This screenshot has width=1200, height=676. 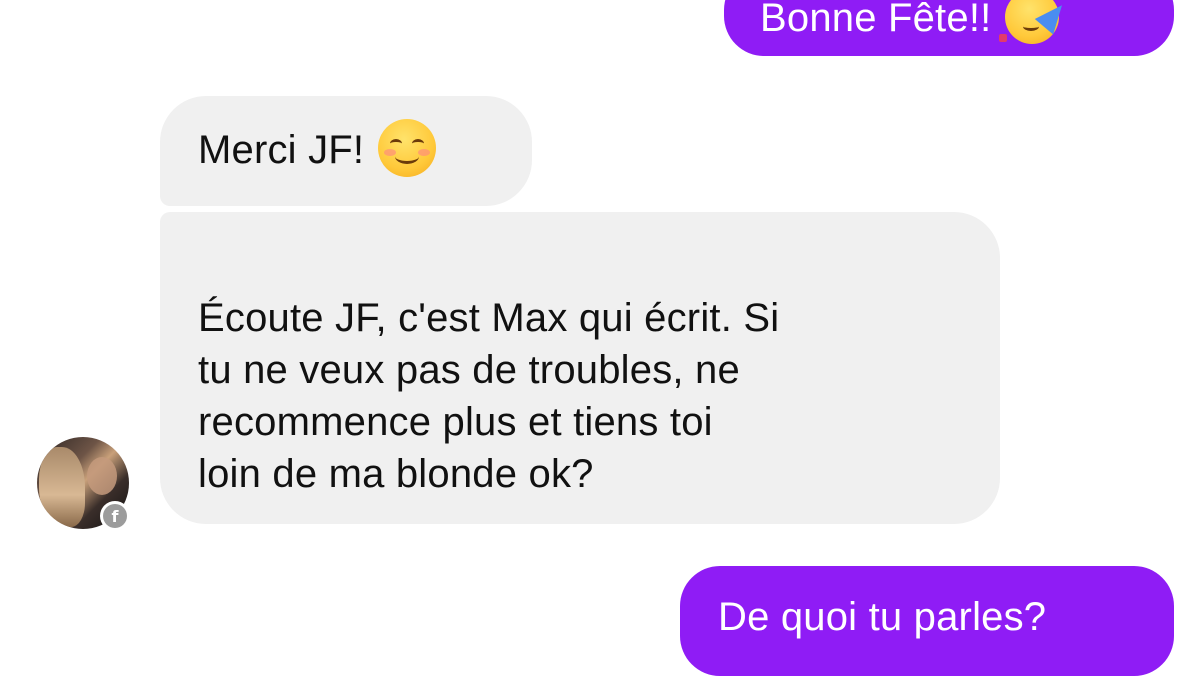 I want to click on received-message-bubble: Merci JF!, so click(x=346, y=151).